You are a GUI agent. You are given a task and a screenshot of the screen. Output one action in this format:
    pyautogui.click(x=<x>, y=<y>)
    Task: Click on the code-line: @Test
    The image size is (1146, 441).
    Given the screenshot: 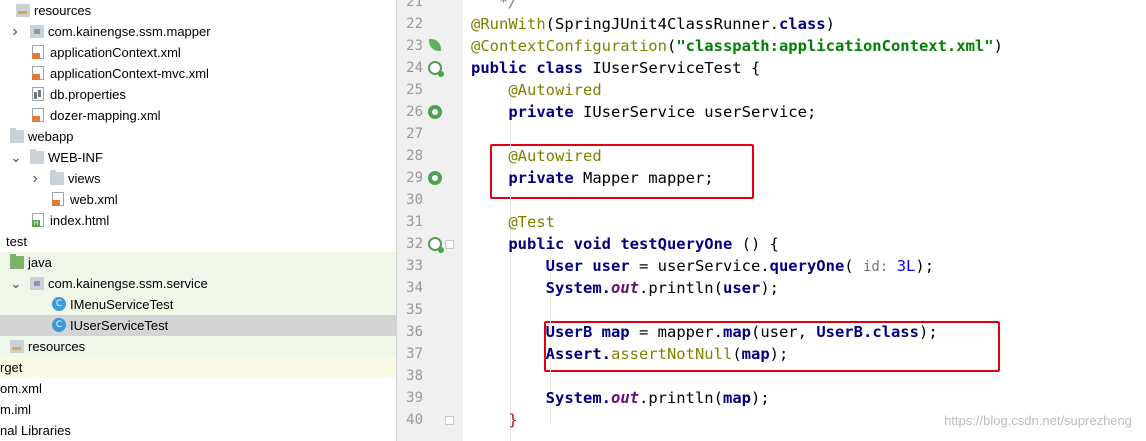 What is the action you would take?
    pyautogui.click(x=513, y=222)
    